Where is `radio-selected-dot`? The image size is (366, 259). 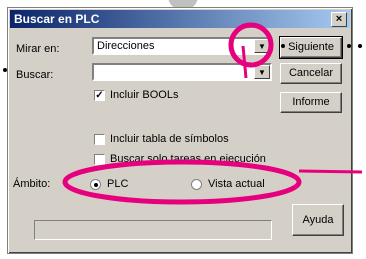 radio-selected-dot is located at coordinates (96, 185).